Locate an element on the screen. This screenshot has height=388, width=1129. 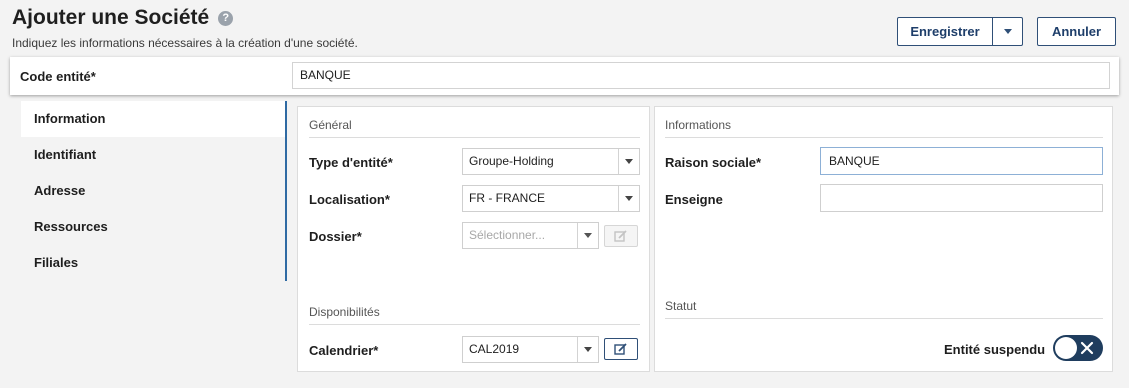
disponibilites-section-title: Disponibilités is located at coordinates (344, 312).